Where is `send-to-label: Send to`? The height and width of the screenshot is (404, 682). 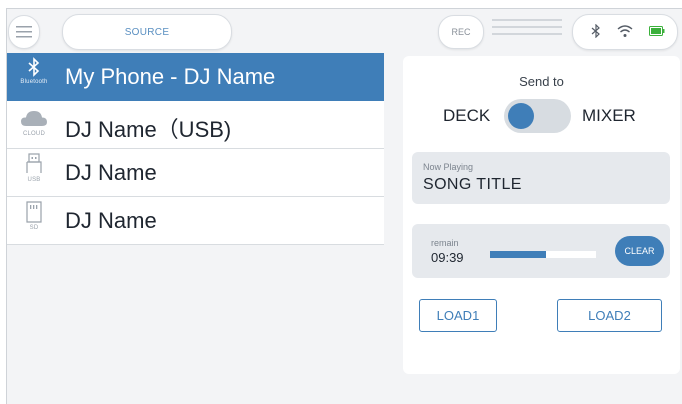
send-to-label: Send to is located at coordinates (541, 81).